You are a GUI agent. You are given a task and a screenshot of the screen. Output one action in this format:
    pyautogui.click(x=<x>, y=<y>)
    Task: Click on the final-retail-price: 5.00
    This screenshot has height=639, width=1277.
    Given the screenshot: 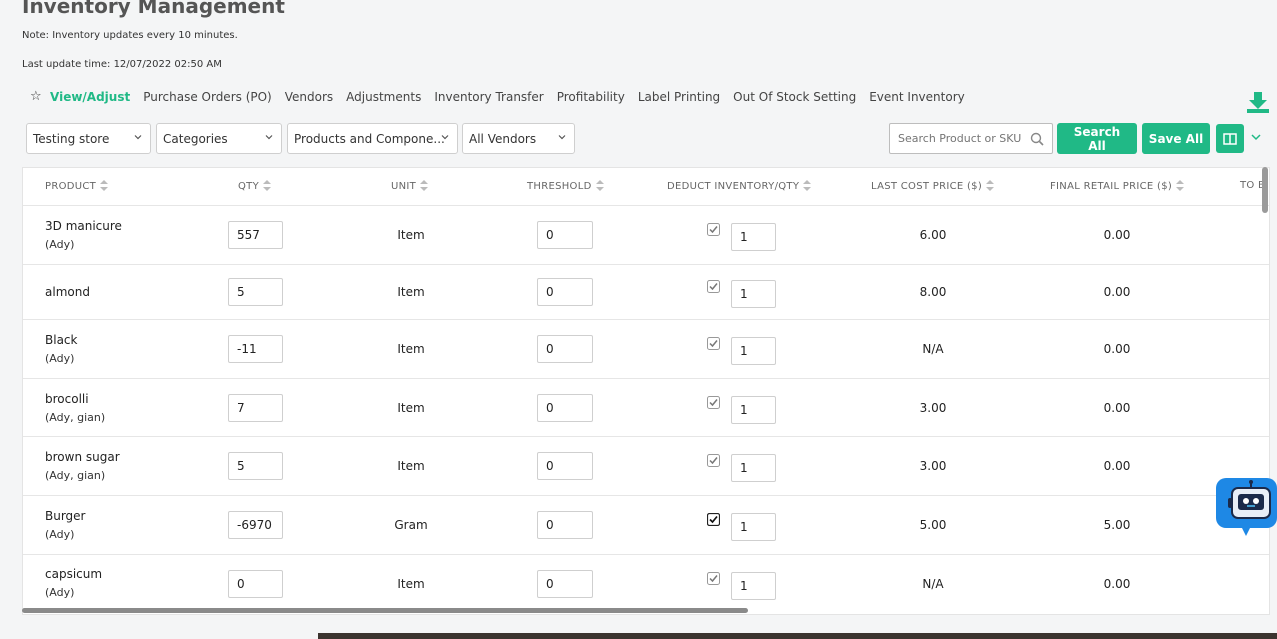 What is the action you would take?
    pyautogui.click(x=1117, y=525)
    